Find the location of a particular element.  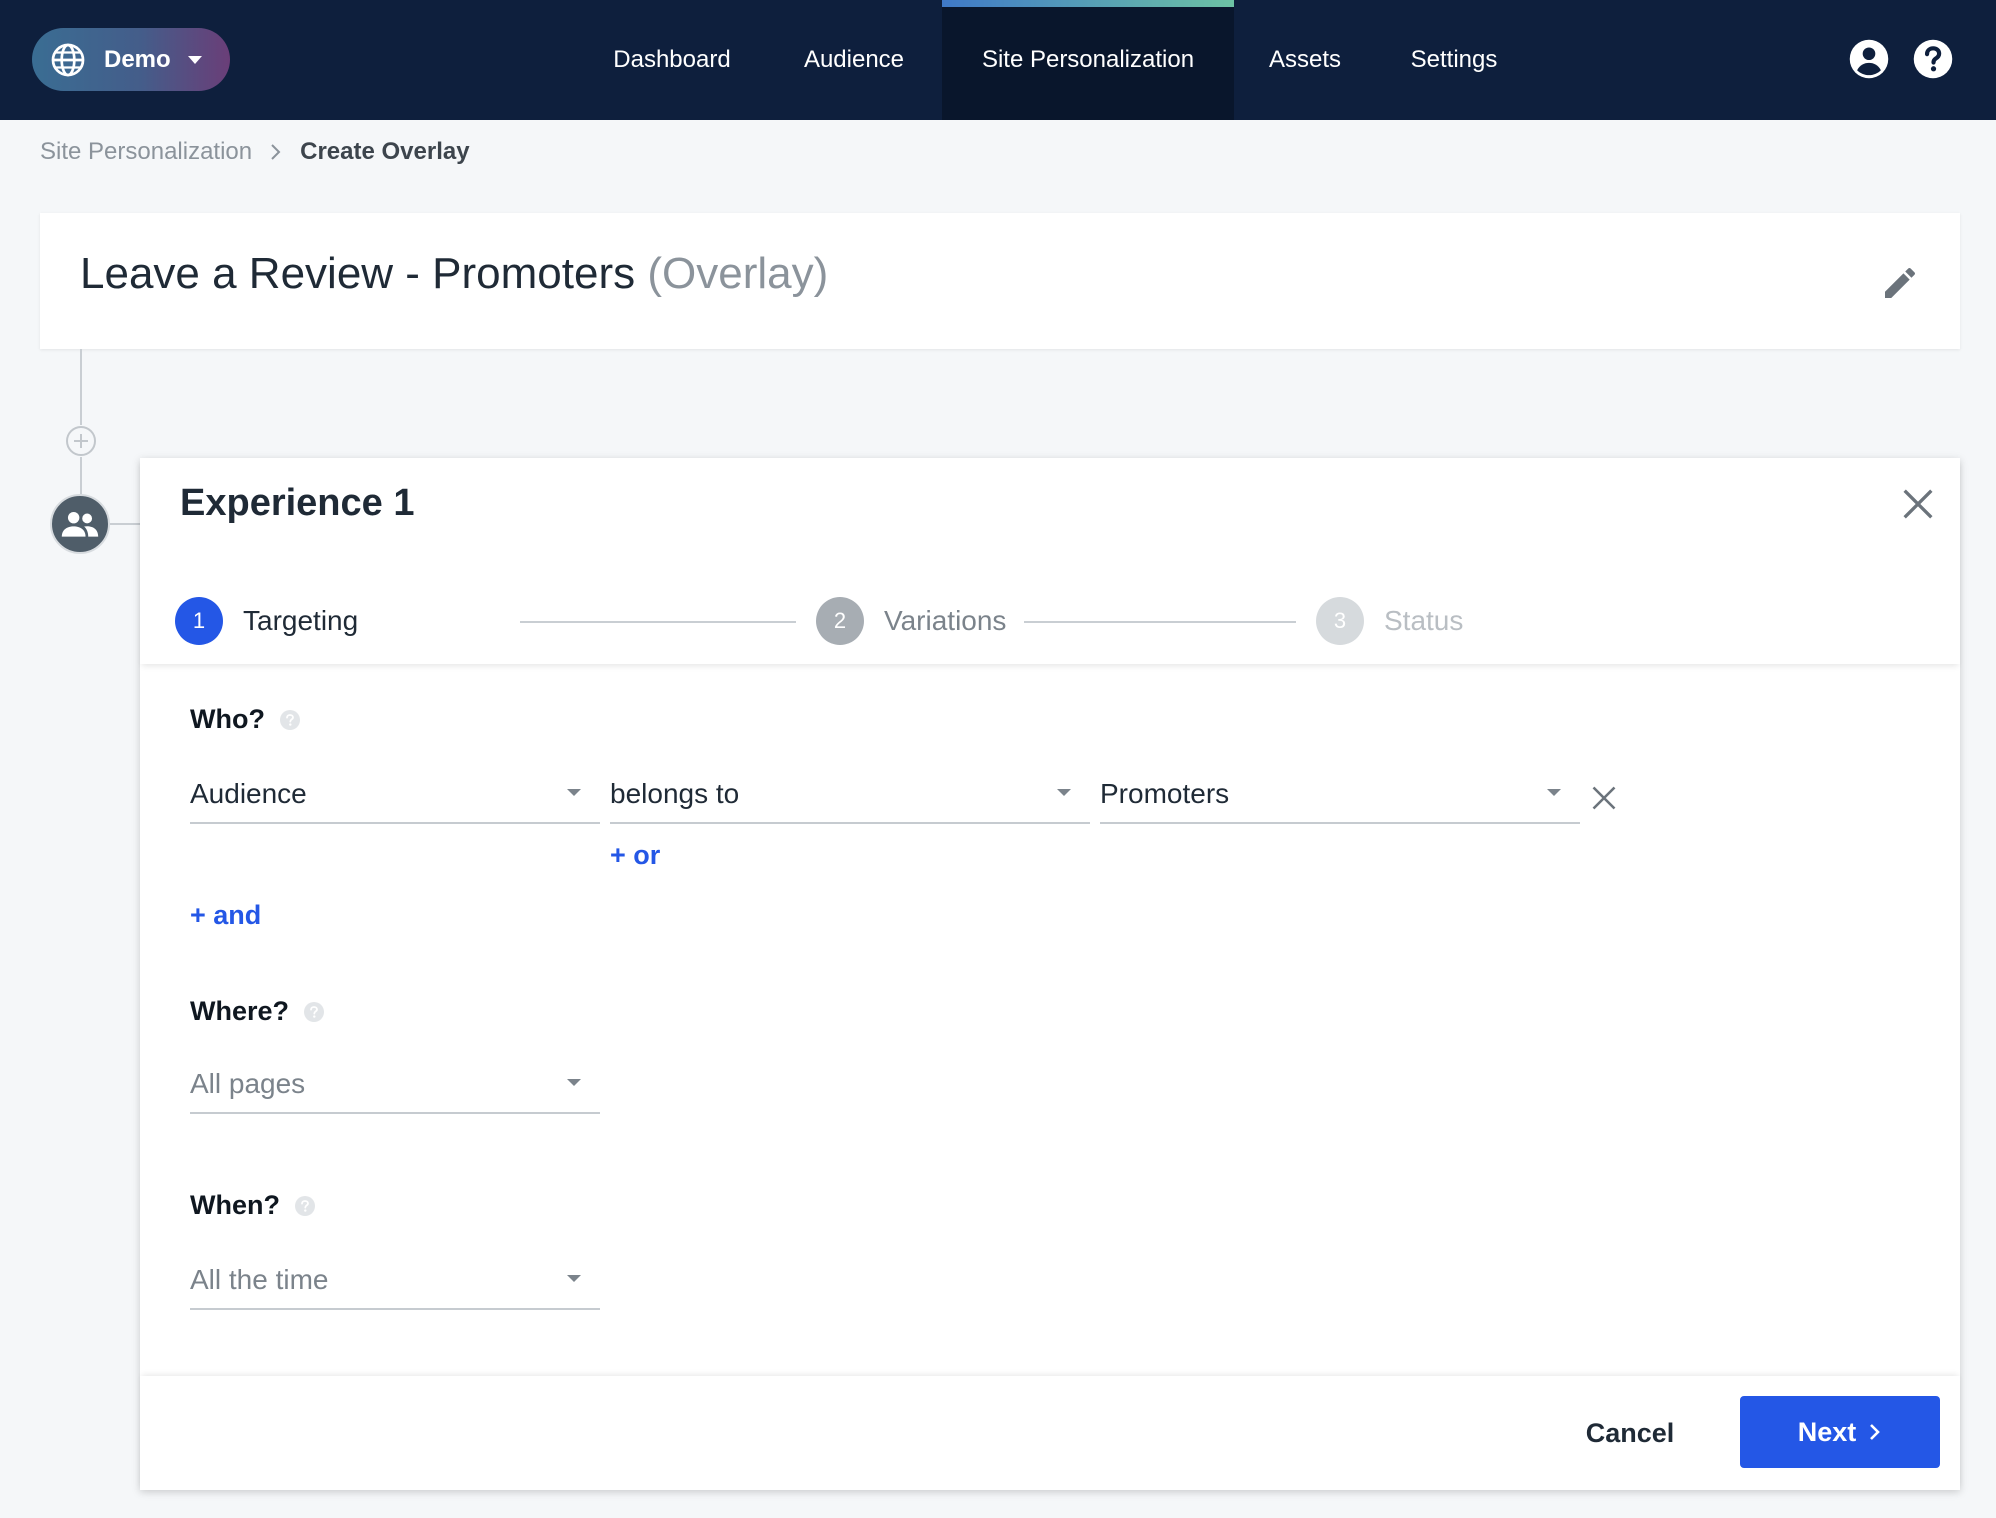

step-variations: 2 Variations is located at coordinates (911, 621).